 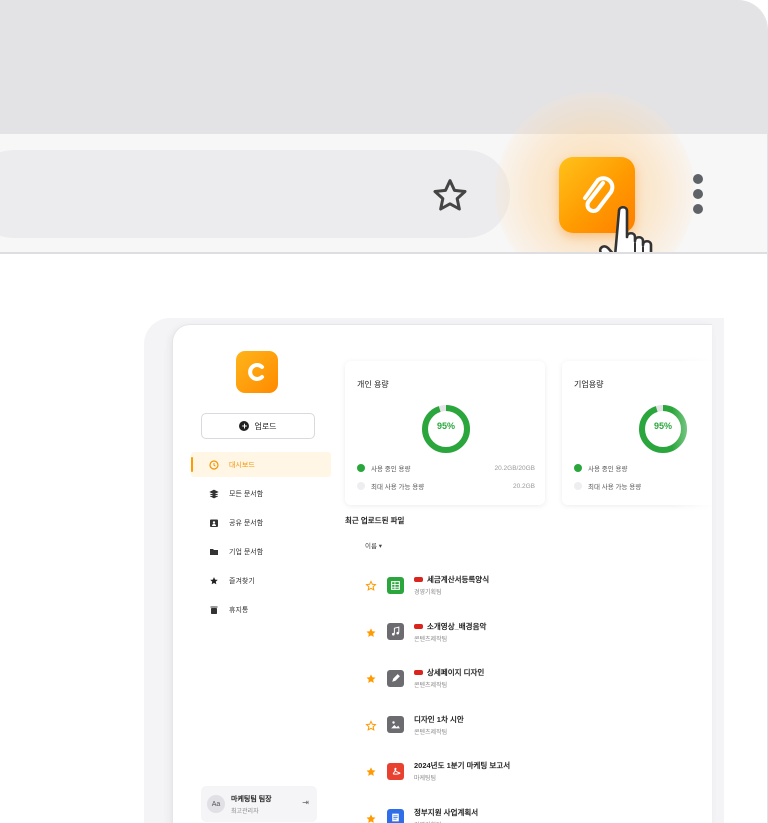 What do you see at coordinates (261, 609) in the screenshot?
I see `sidebar-item-trash: 휴지통` at bounding box center [261, 609].